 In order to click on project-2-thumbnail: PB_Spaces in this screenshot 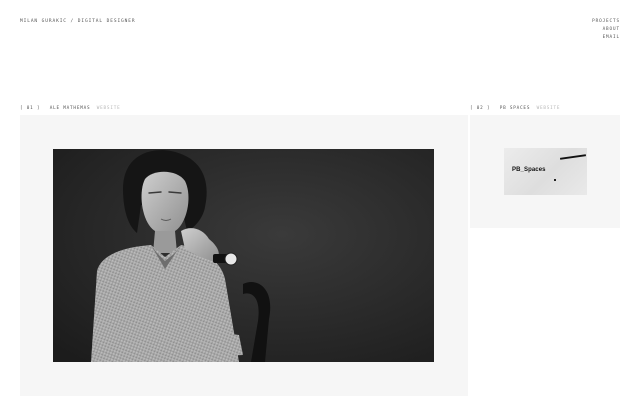, I will do `click(545, 171)`.